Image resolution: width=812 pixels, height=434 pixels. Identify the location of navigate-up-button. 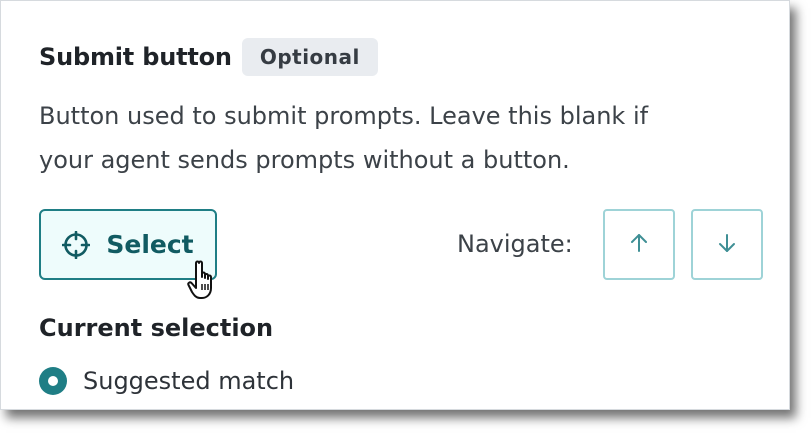
(639, 244).